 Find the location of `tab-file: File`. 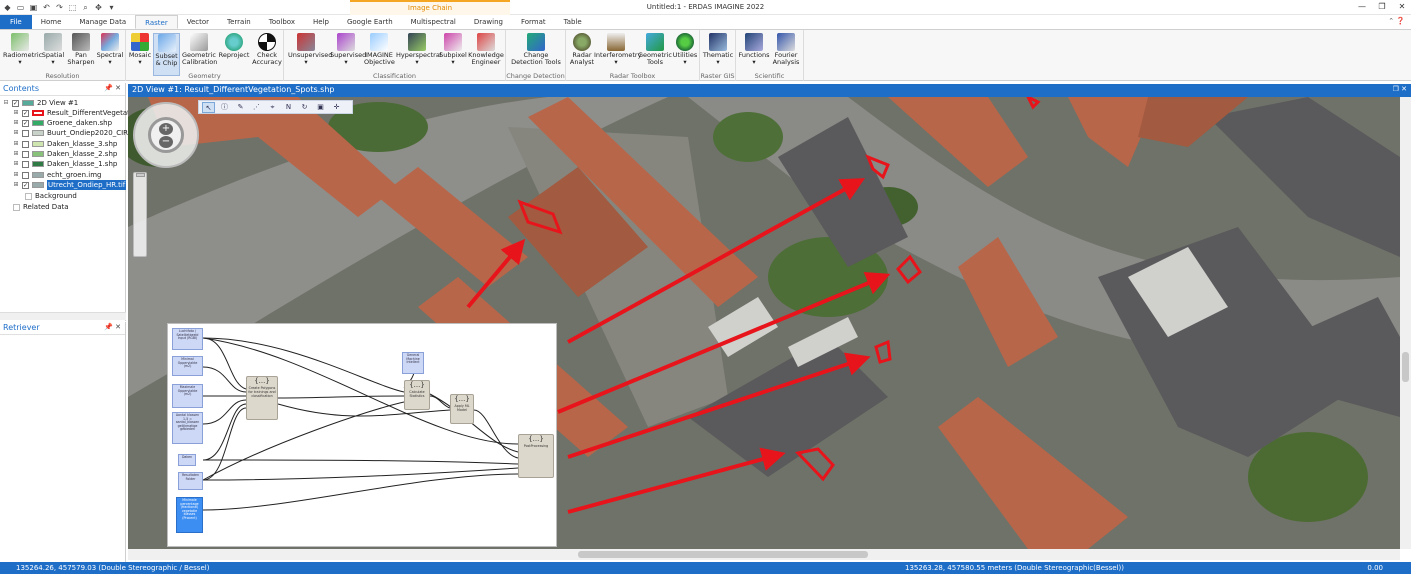

tab-file: File is located at coordinates (16, 22).